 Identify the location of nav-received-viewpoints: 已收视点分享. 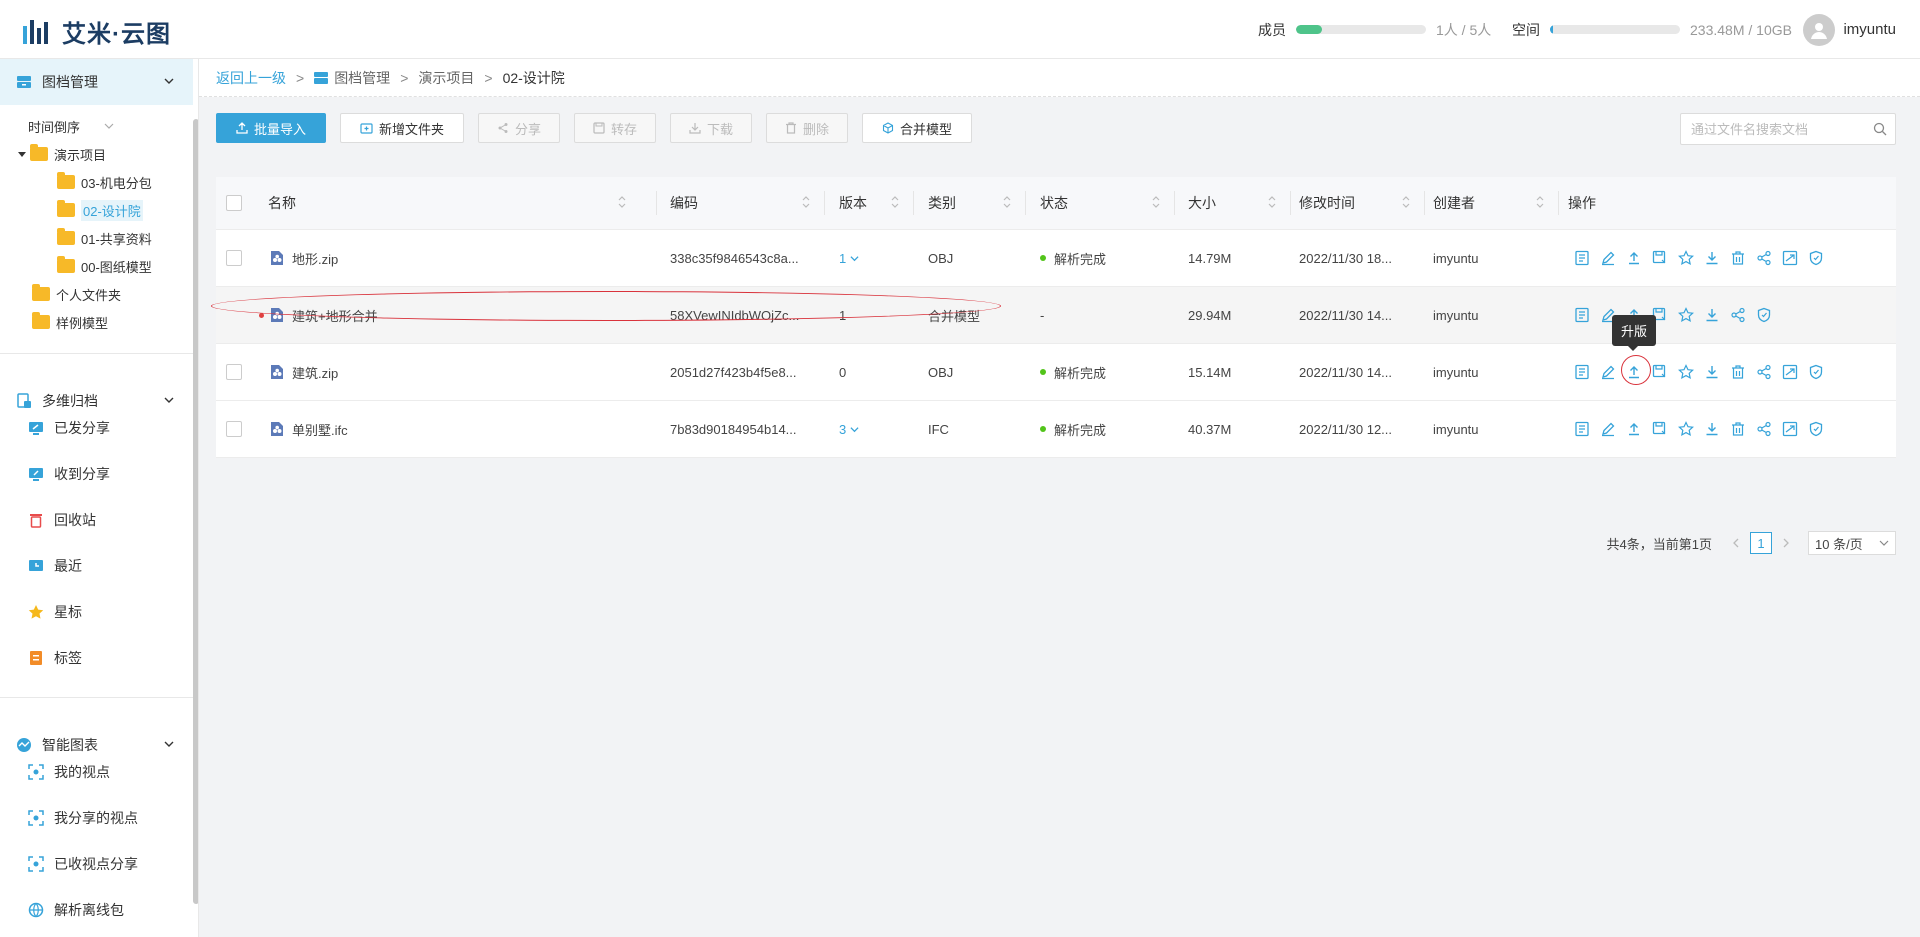
(83, 864).